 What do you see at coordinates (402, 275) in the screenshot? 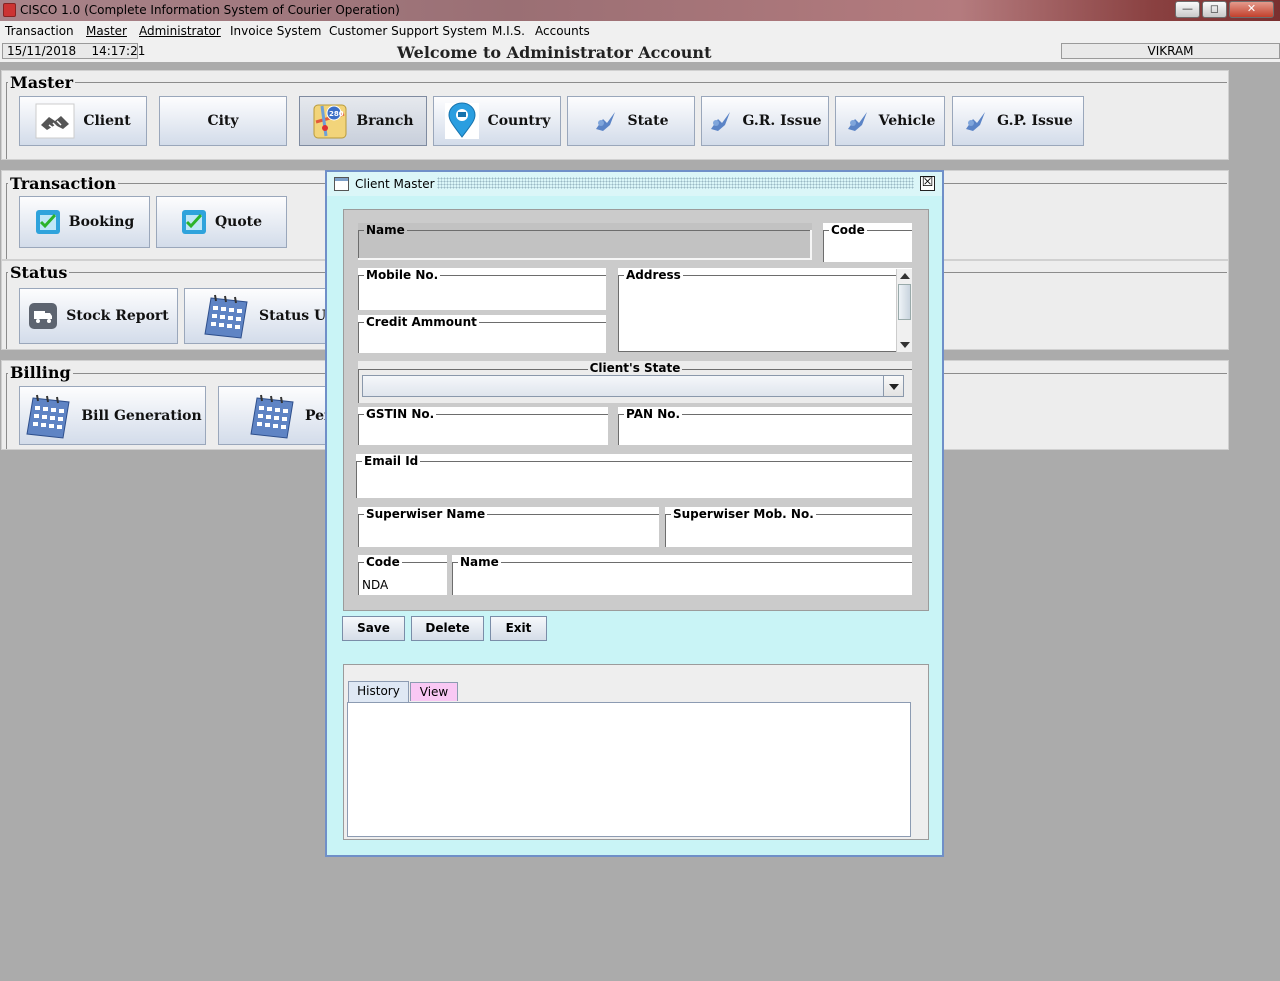
I see `mobile-label: Mobile No.` at bounding box center [402, 275].